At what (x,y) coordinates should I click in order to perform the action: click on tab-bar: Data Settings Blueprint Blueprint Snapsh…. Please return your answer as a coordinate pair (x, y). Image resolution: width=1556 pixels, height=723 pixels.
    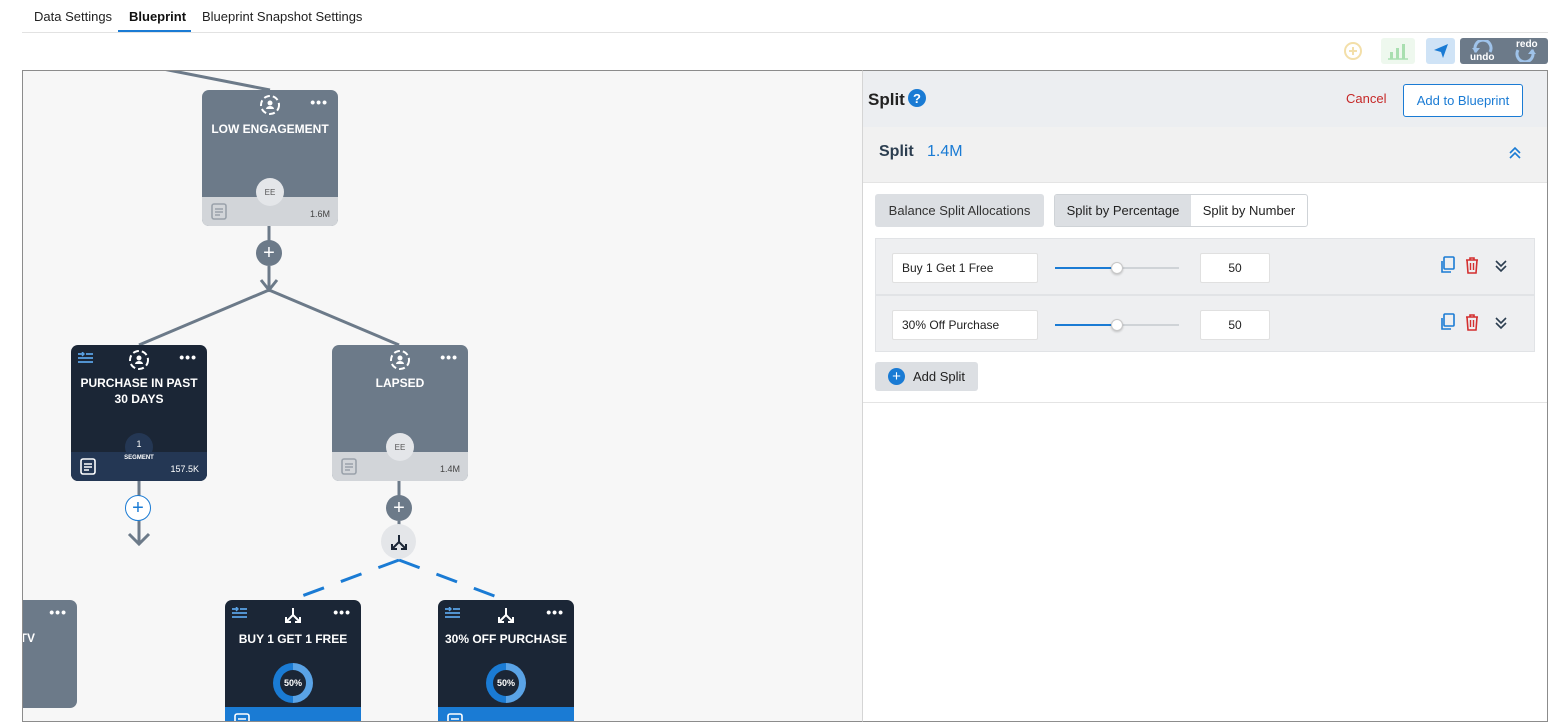
    Looking at the image, I should click on (785, 16).